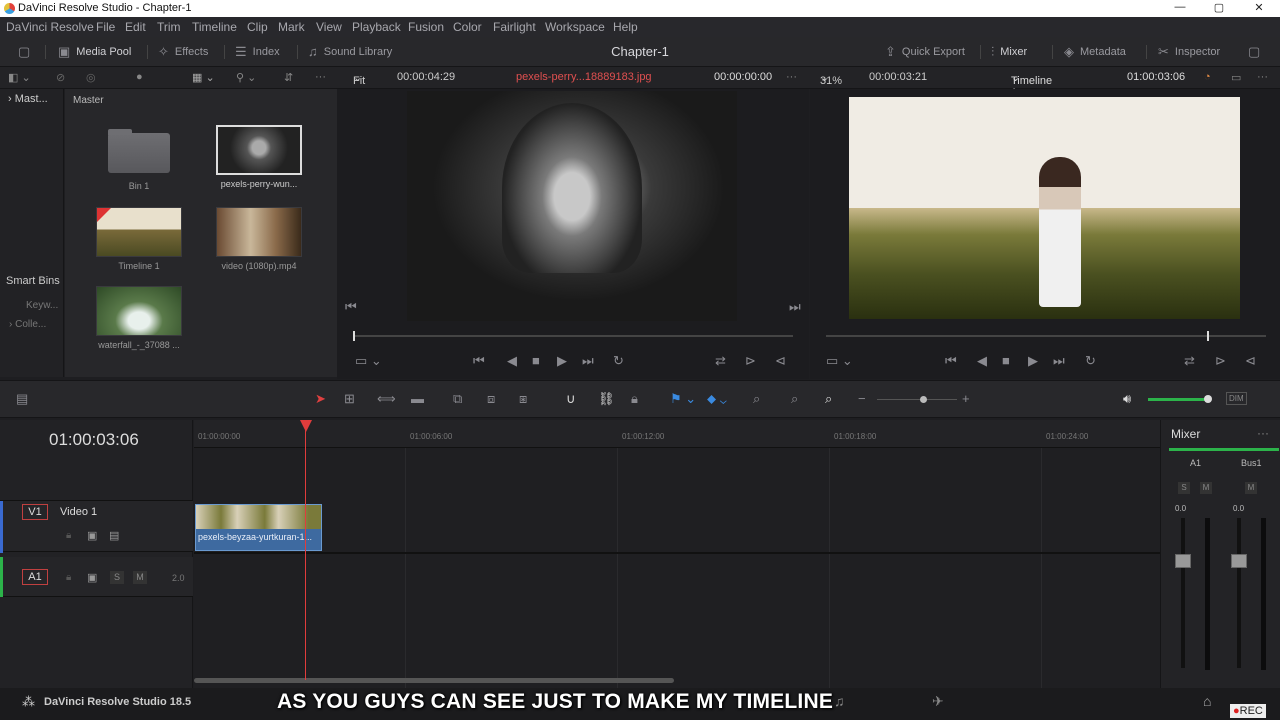 The height and width of the screenshot is (720, 1280). I want to click on zoom-detail-icon: ⌕, so click(794, 399).